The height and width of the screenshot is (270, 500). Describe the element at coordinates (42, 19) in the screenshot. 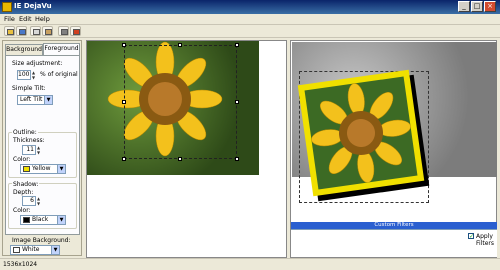

I see `menu-help: Help` at that location.